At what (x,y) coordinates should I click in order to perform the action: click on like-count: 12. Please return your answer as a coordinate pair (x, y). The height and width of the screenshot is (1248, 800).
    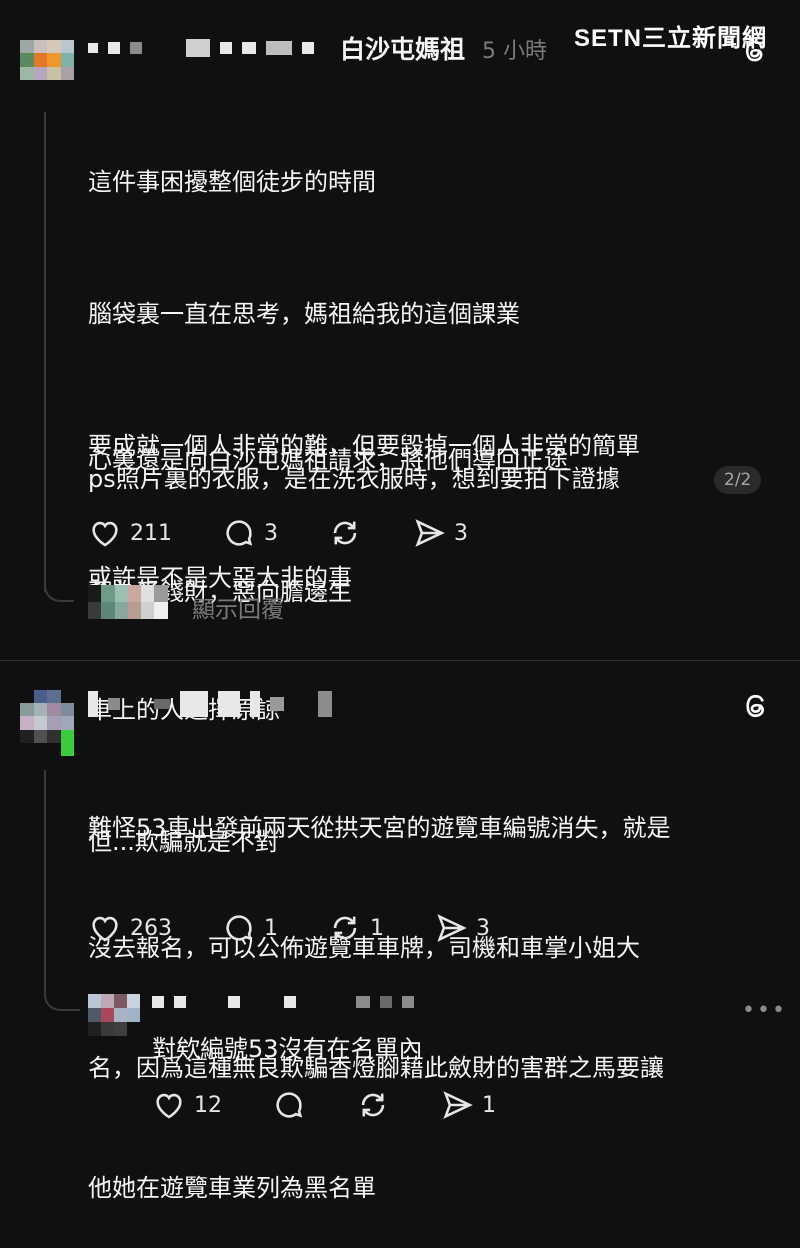
    Looking at the image, I should click on (208, 1105).